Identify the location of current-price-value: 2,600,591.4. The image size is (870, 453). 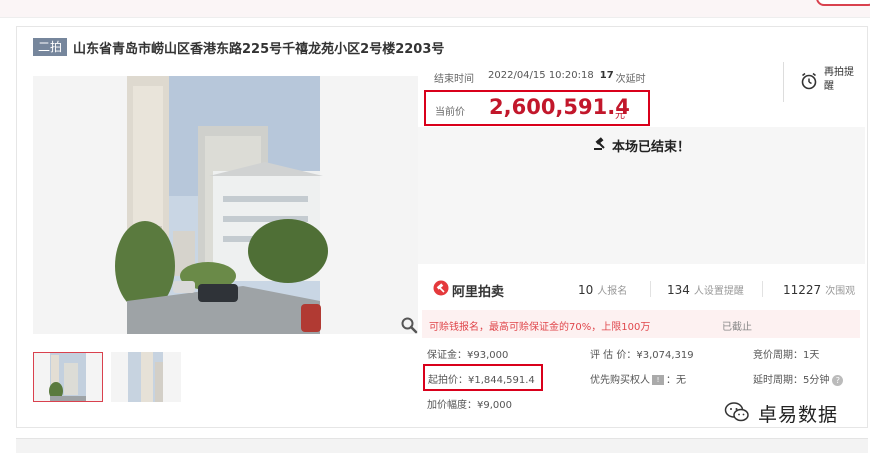
(559, 107).